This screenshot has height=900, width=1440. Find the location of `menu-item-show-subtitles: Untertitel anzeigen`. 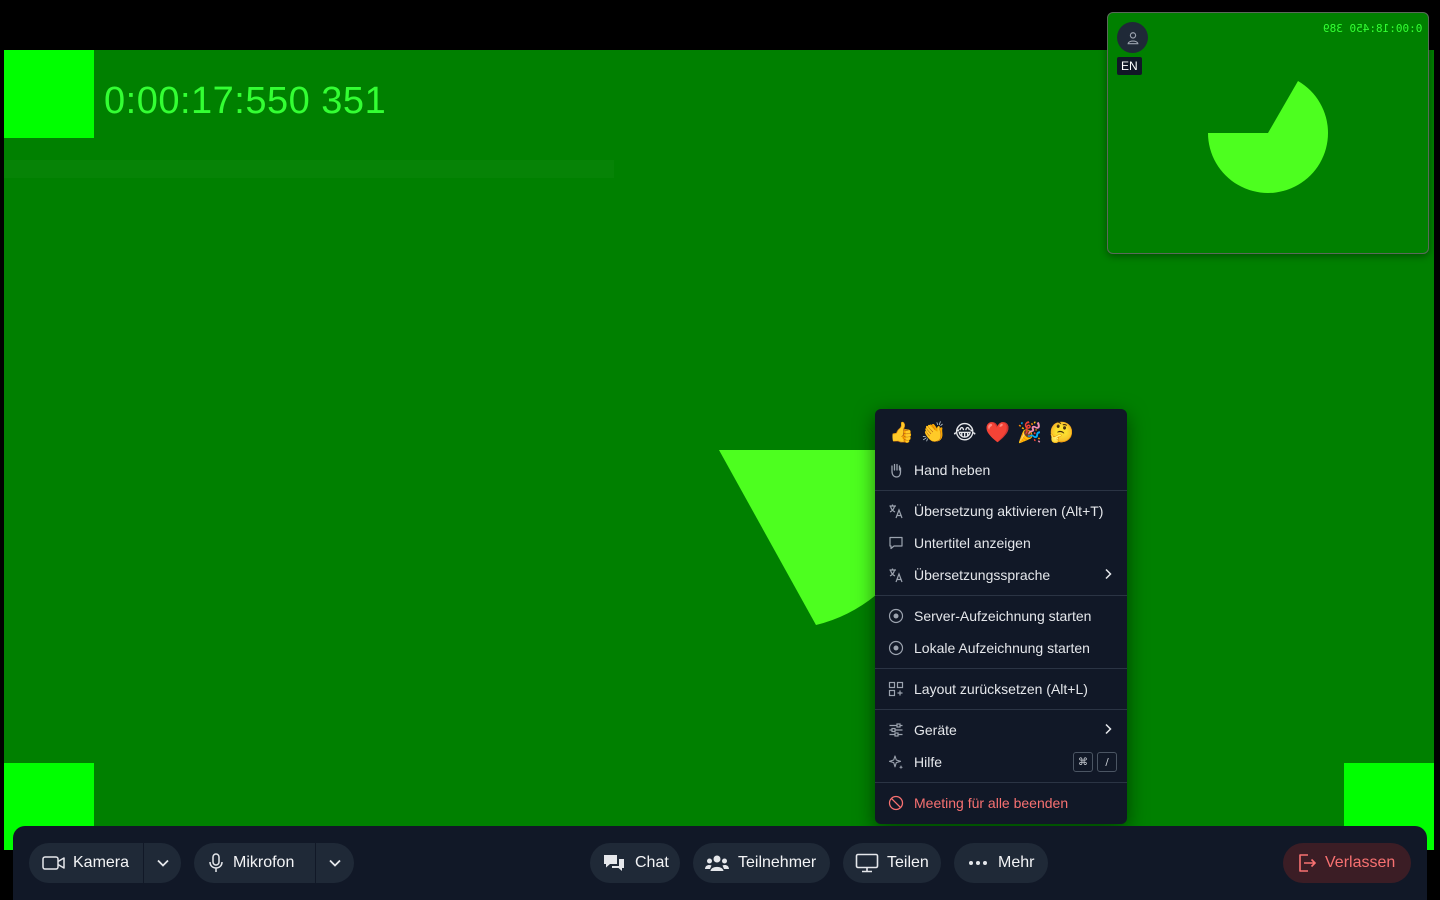

menu-item-show-subtitles: Untertitel anzeigen is located at coordinates (1001, 543).